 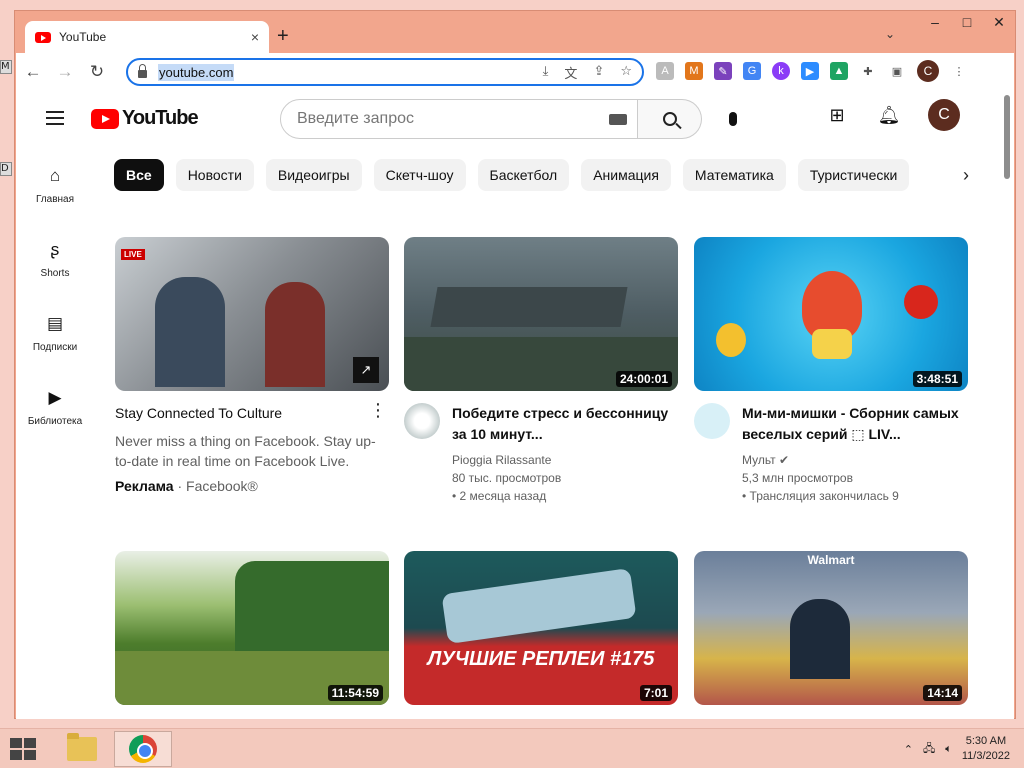 I want to click on translate-icon: 文, so click(x=570, y=72).